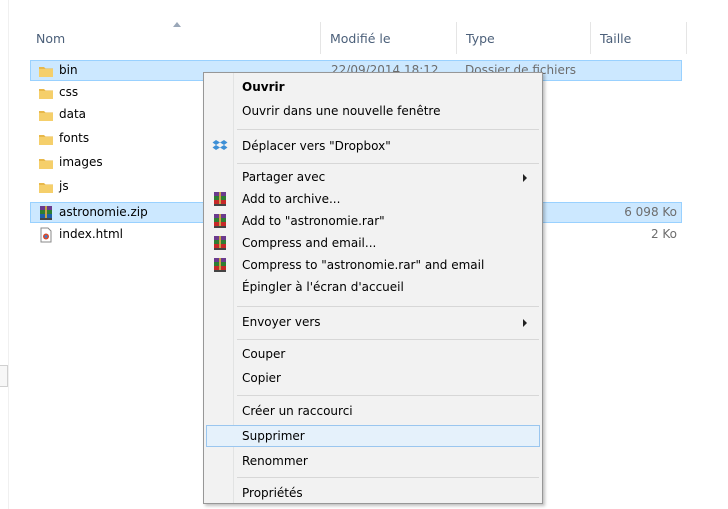 Image resolution: width=728 pixels, height=509 pixels. Describe the element at coordinates (373, 87) in the screenshot. I see `menu-item-open: Ouvrir` at that location.